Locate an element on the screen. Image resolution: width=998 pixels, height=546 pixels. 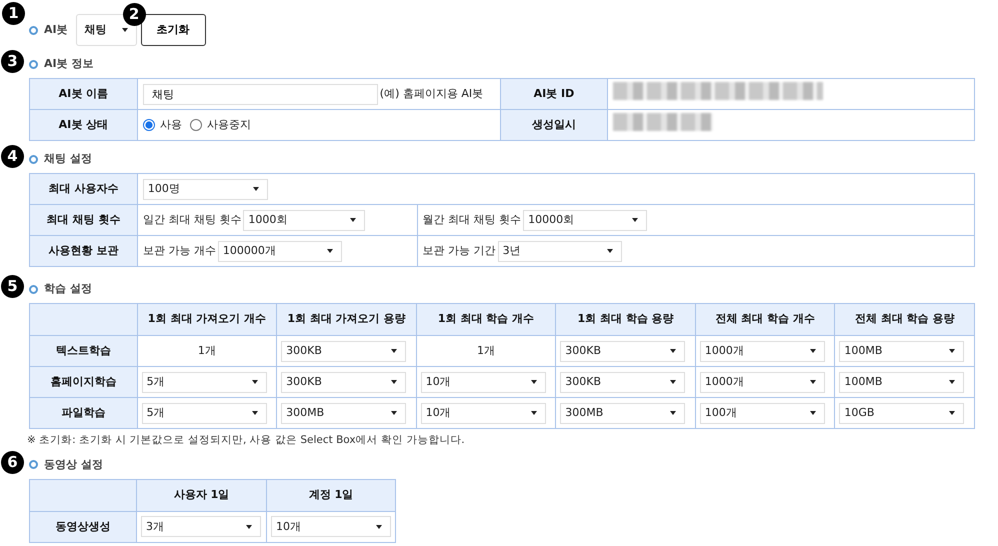
select-field: 1000회 is located at coordinates (304, 220).